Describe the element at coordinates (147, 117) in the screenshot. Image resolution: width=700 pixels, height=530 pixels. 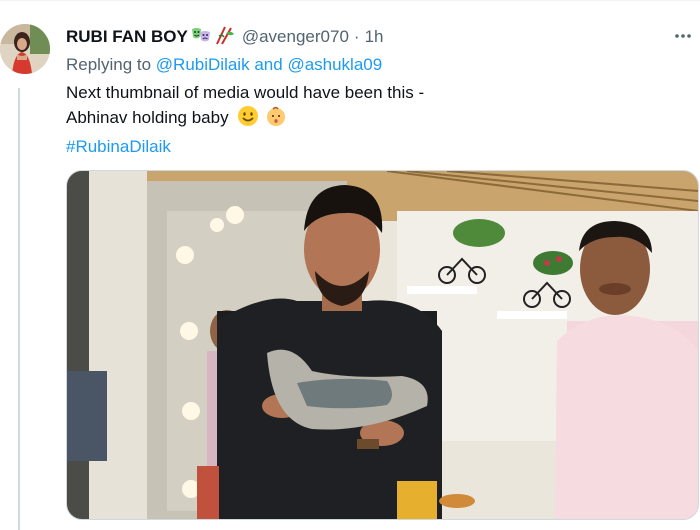
I see `tweet-text-line-2: Abhinav holding baby` at that location.